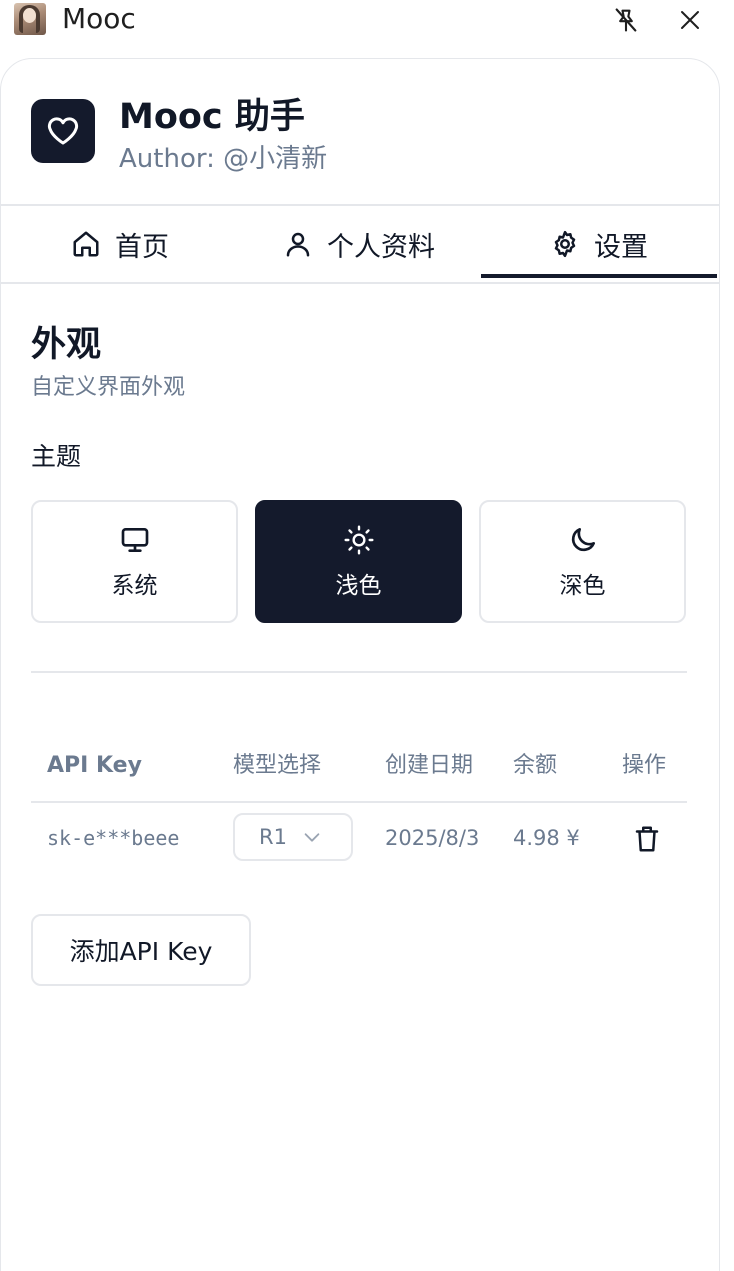 Image resolution: width=734 pixels, height=1271 pixels. I want to click on theme-option-system-label: 系统, so click(134, 585).